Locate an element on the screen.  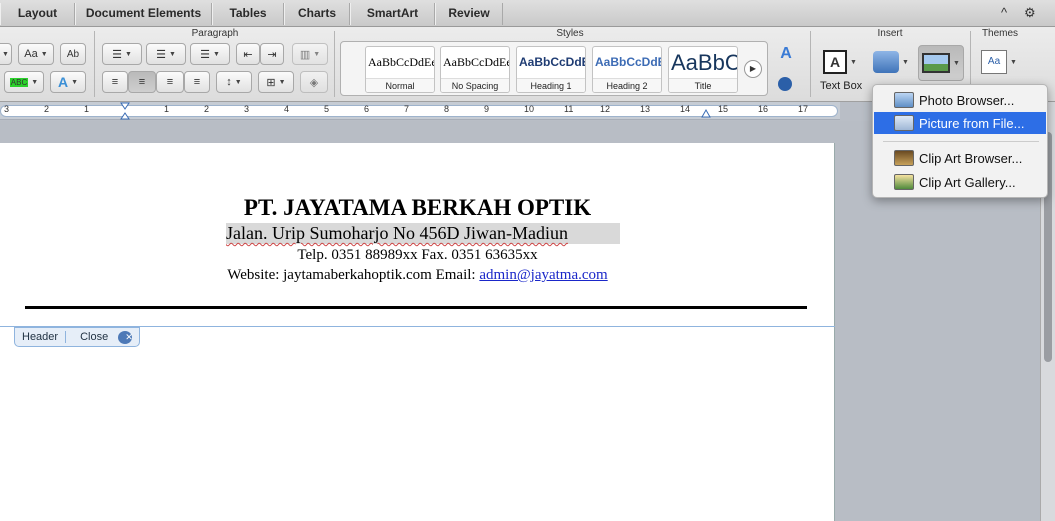
style-heading-2: AaBbCcDdEe Heading 2 is located at coordinates (627, 69).